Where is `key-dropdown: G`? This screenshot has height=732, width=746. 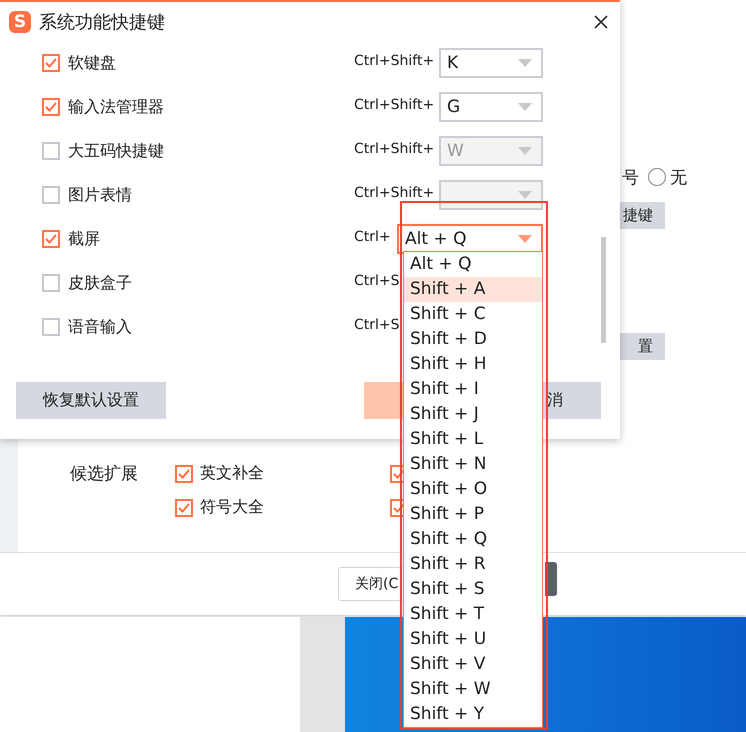
key-dropdown: G is located at coordinates (491, 107).